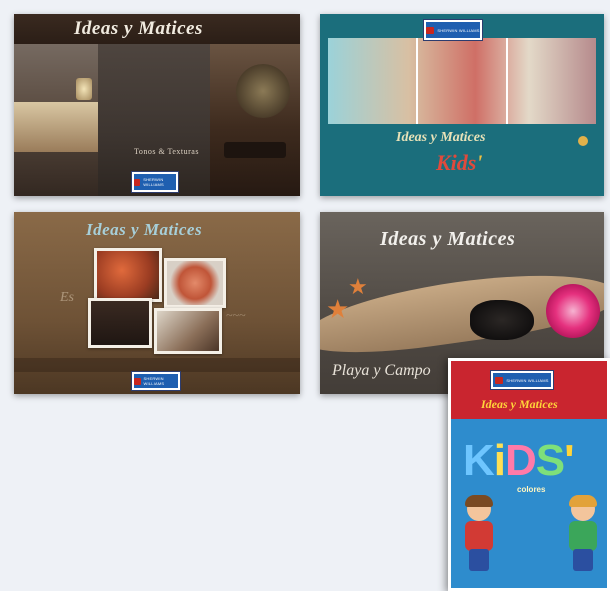  Describe the element at coordinates (456, 162) in the screenshot. I see `kids-label: Kids` at that location.